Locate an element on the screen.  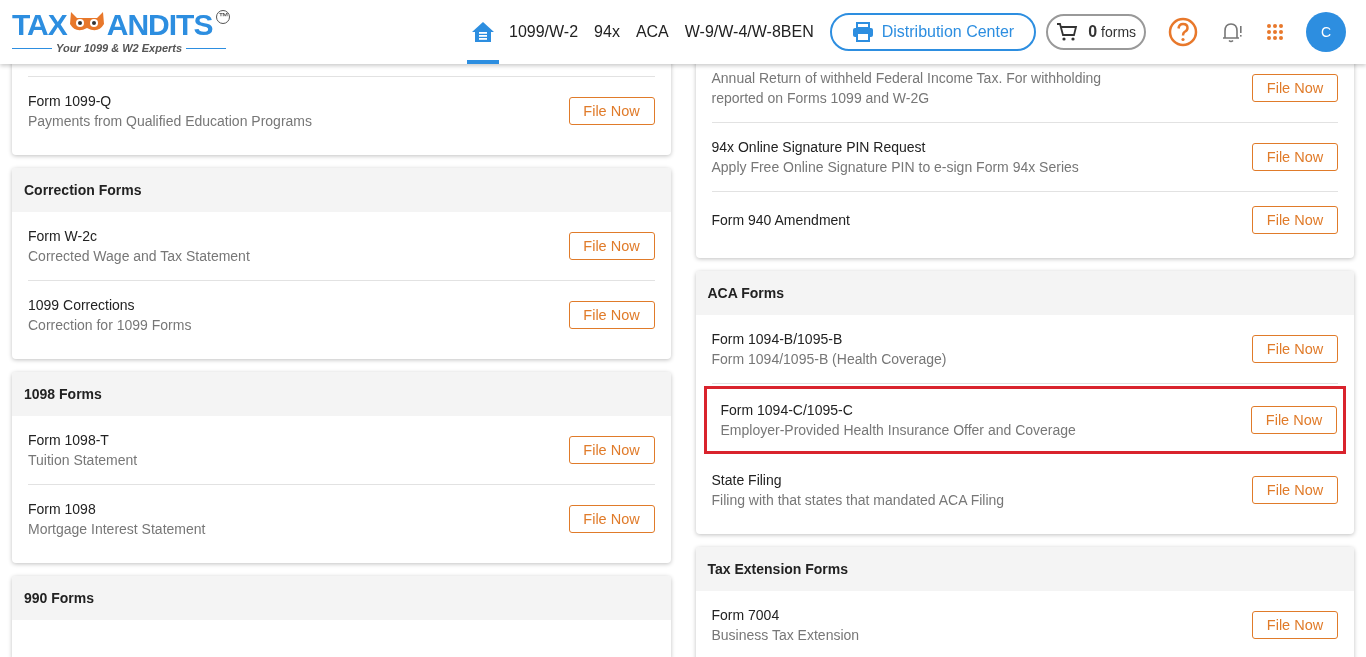
form-title: 94x Online Signature PIN Request is located at coordinates (819, 147).